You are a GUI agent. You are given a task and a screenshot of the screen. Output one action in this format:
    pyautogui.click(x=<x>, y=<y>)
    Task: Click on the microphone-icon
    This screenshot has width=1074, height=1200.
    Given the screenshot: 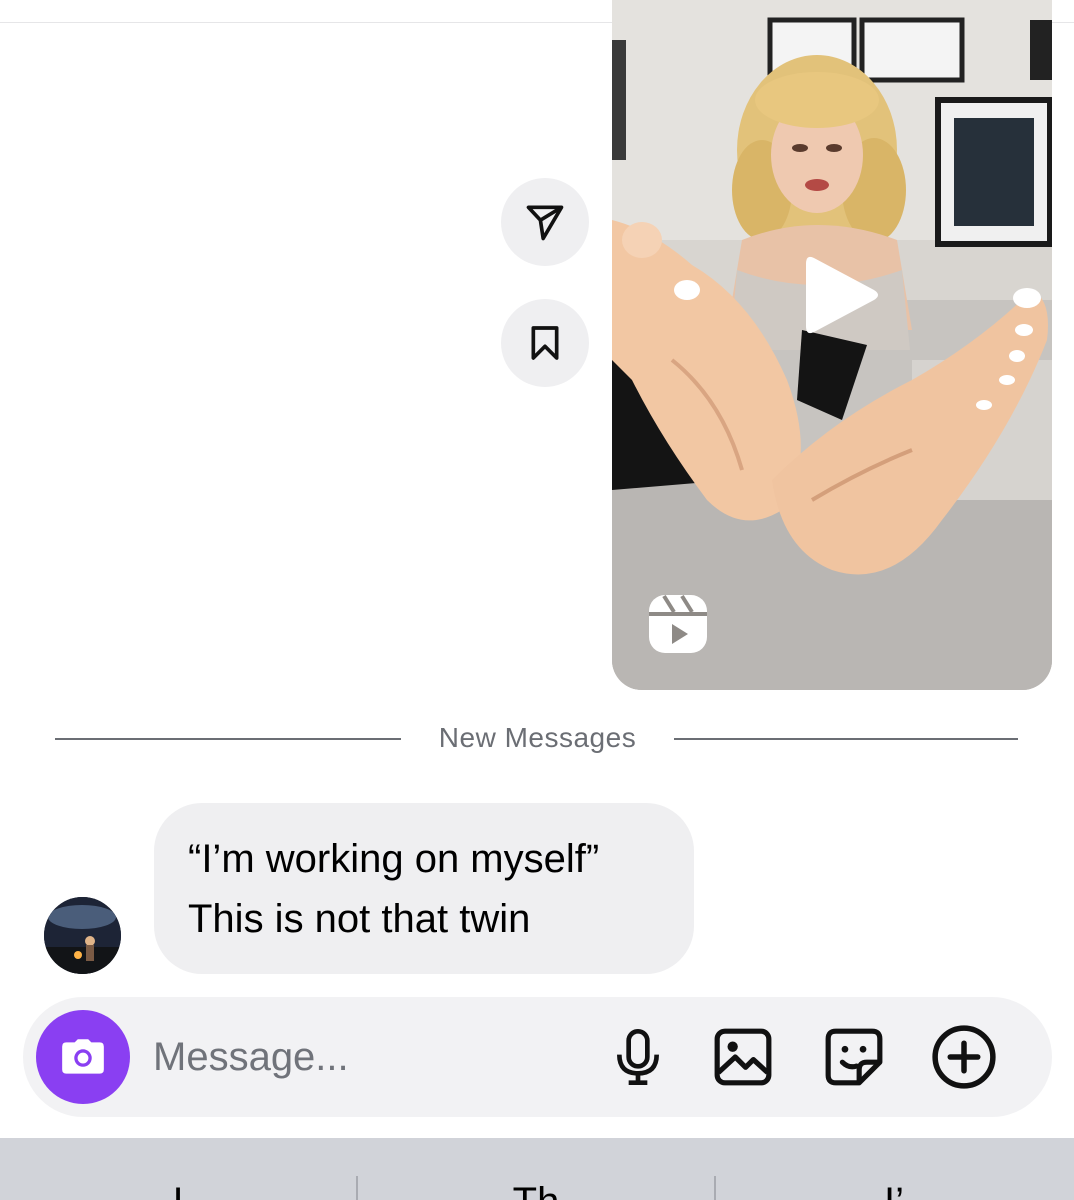 What is the action you would take?
    pyautogui.click(x=638, y=1057)
    